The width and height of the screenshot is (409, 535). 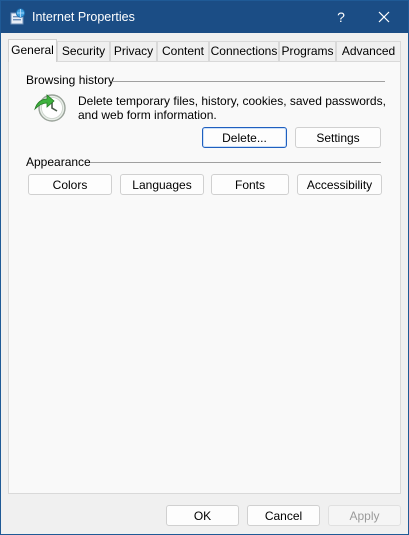 I want to click on tab-connections: Connections, so click(x=244, y=51).